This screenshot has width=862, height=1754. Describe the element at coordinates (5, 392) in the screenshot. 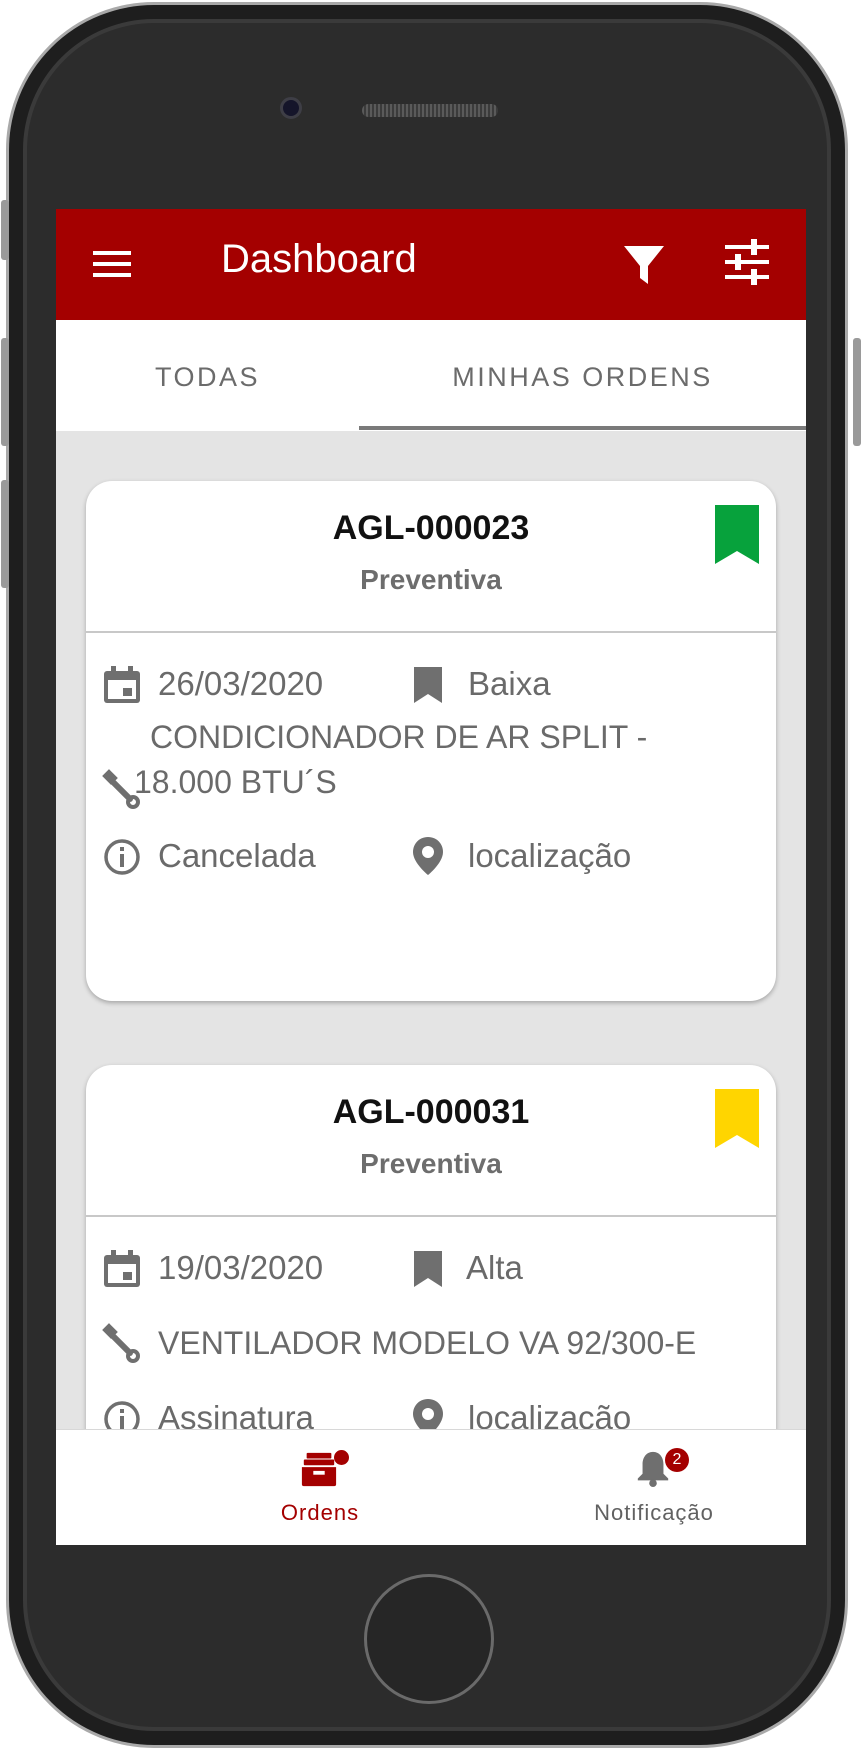

I see `volume-up-button` at that location.